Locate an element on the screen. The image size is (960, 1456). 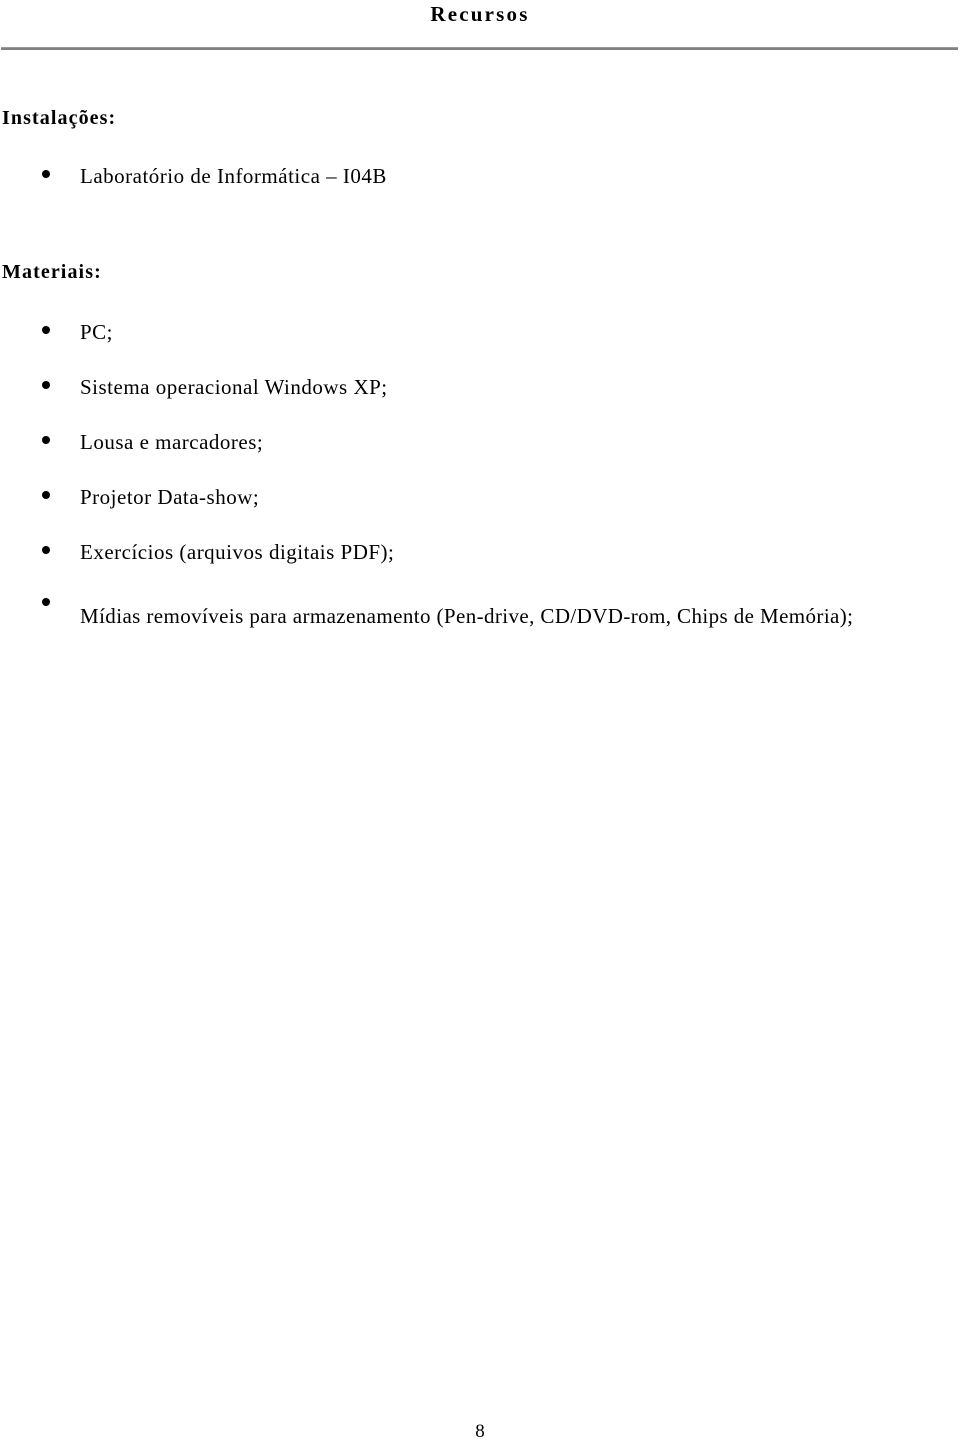
list-item-label: Laboratório de Informática – I04B is located at coordinates (233, 176).